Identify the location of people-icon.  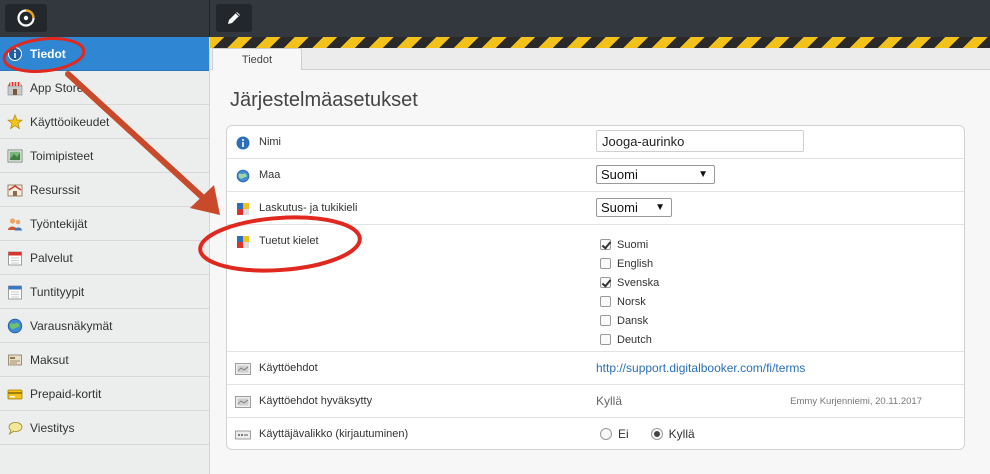
(15, 224).